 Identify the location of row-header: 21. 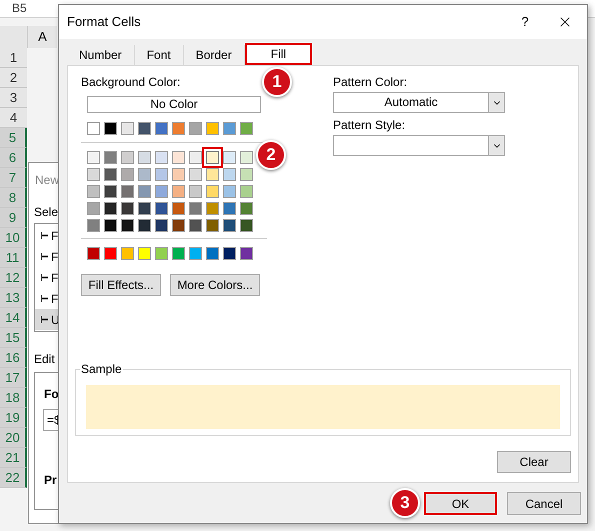
(13, 458).